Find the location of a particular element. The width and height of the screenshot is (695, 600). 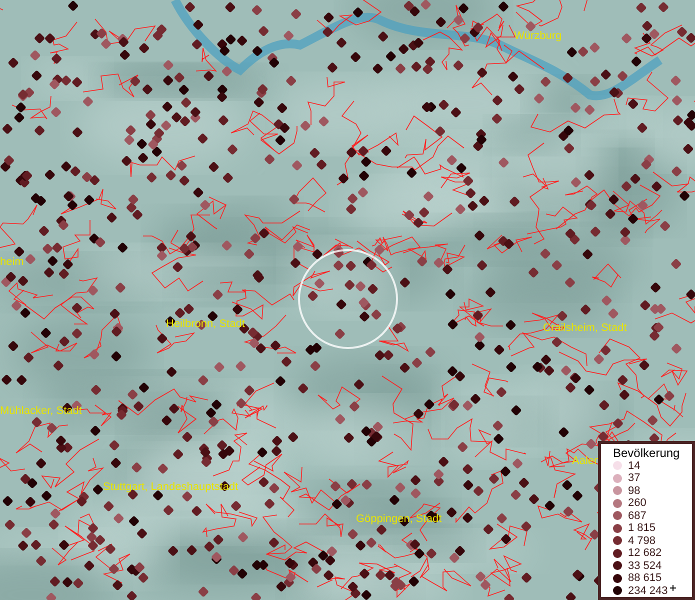

legend-value: 14 is located at coordinates (634, 466).